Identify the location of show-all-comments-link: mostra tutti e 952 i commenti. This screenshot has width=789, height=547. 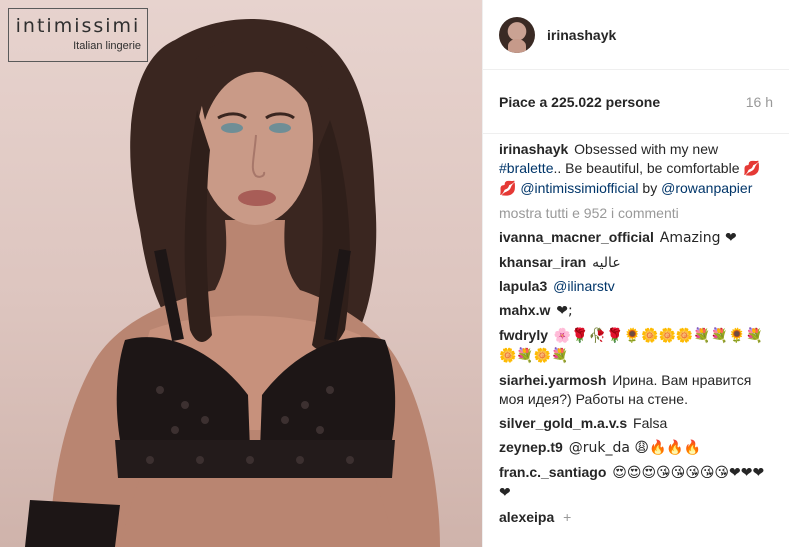
(636, 213).